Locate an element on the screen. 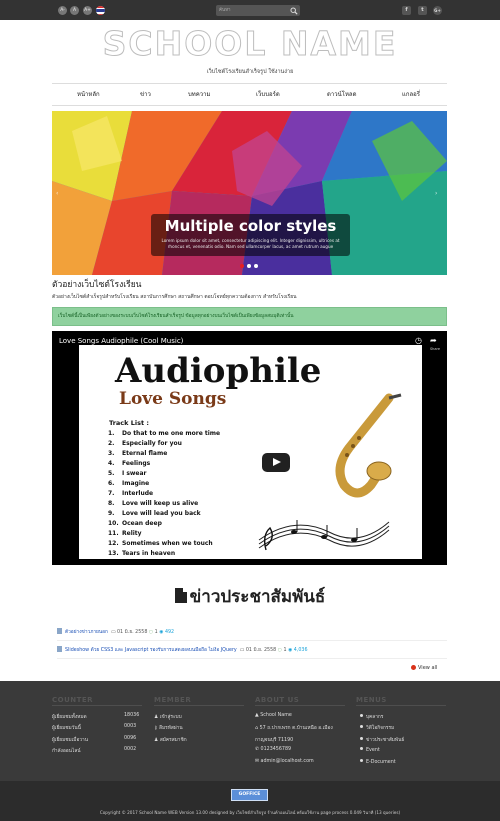 Image resolution: width=500 pixels, height=821 pixels. thumbnail-subtitle: Love Songs is located at coordinates (173, 399).